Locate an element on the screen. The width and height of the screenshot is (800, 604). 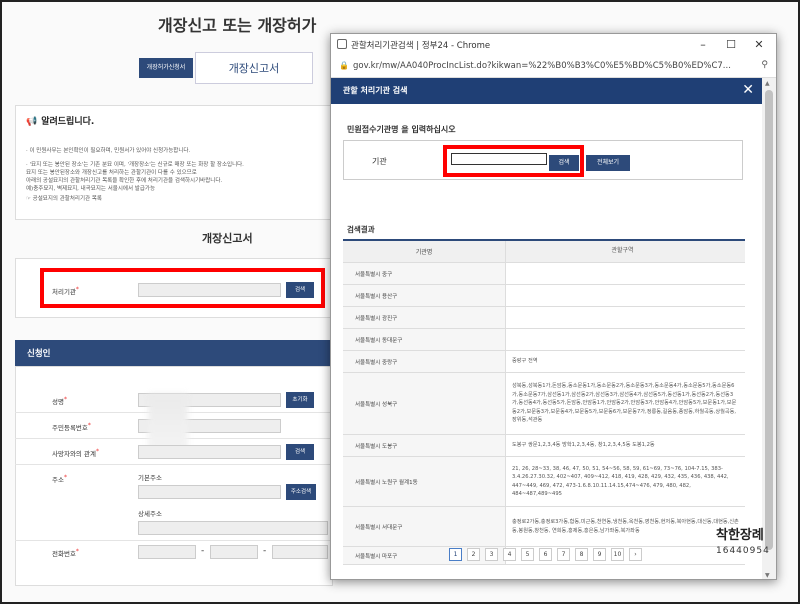
megaphone-icon: 📢 is located at coordinates (32, 122).